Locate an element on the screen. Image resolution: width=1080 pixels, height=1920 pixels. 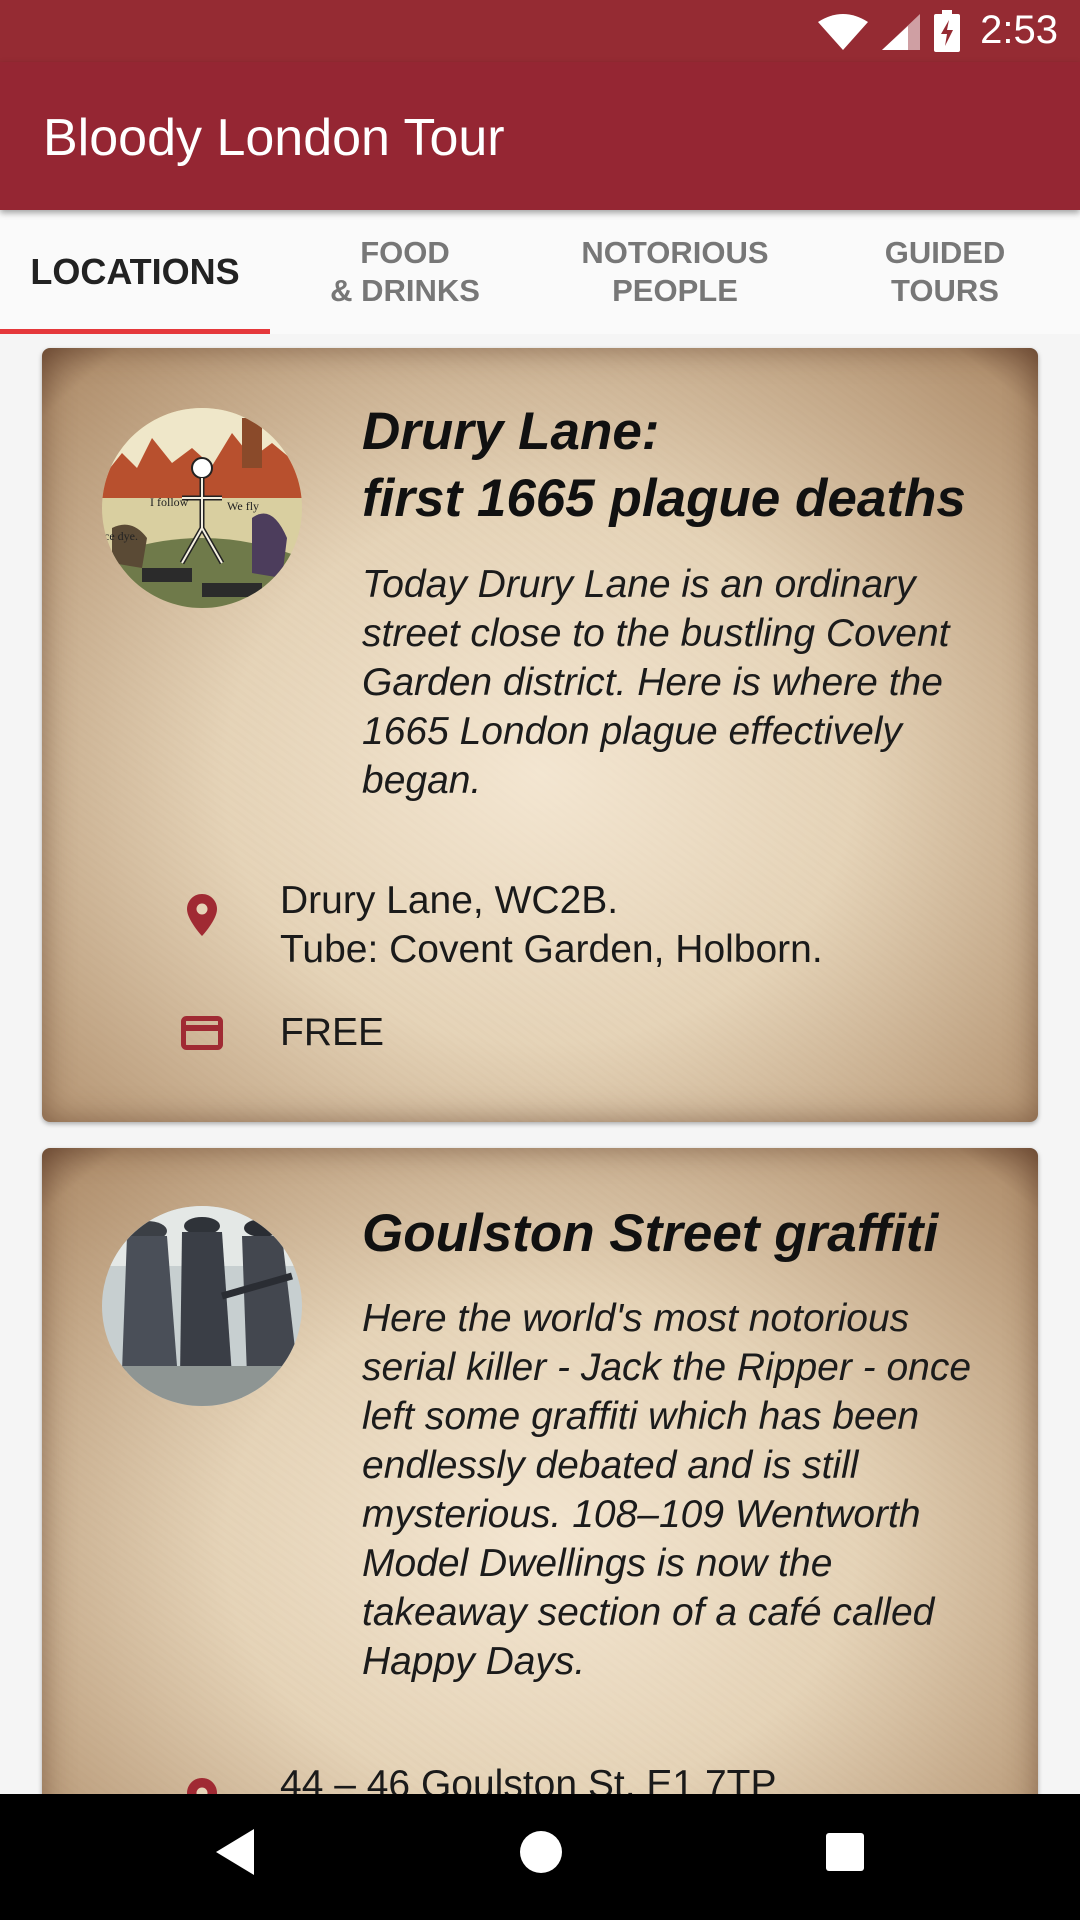
home-icon is located at coordinates (541, 1852).